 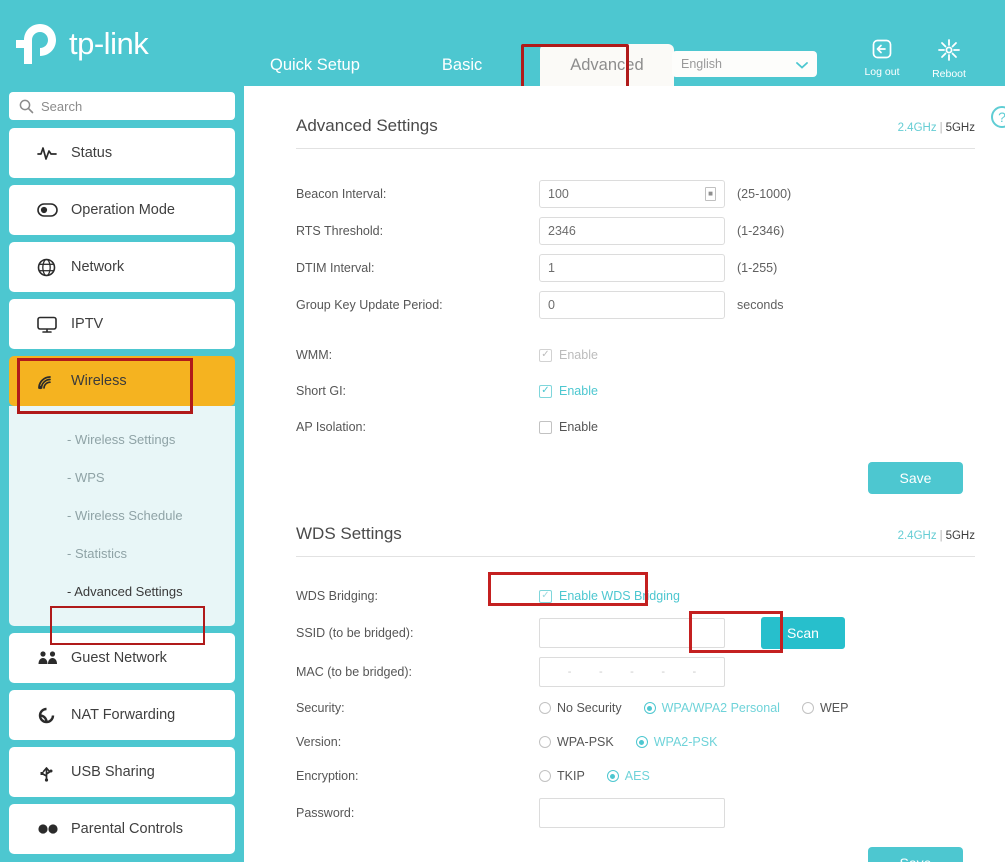 I want to click on pulse-icon, so click(x=51, y=153).